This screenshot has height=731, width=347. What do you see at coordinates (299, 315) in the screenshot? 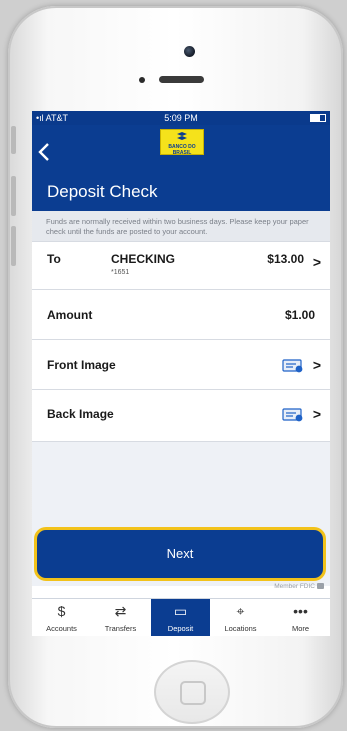
I see `amount-value: $1.00` at bounding box center [299, 315].